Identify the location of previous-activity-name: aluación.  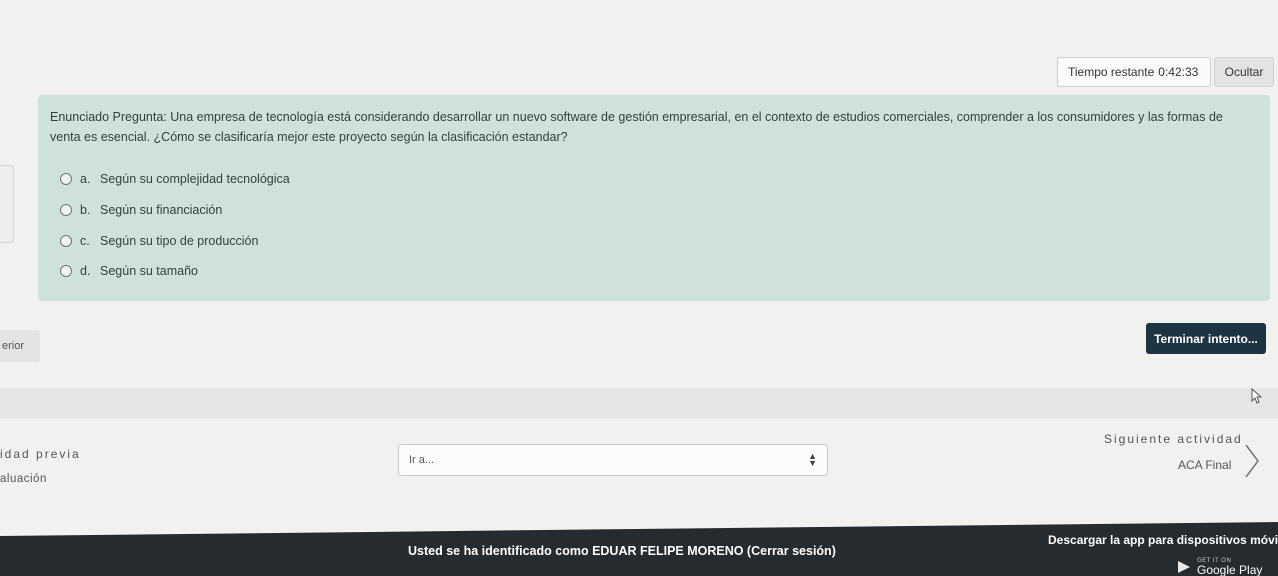
(23, 479).